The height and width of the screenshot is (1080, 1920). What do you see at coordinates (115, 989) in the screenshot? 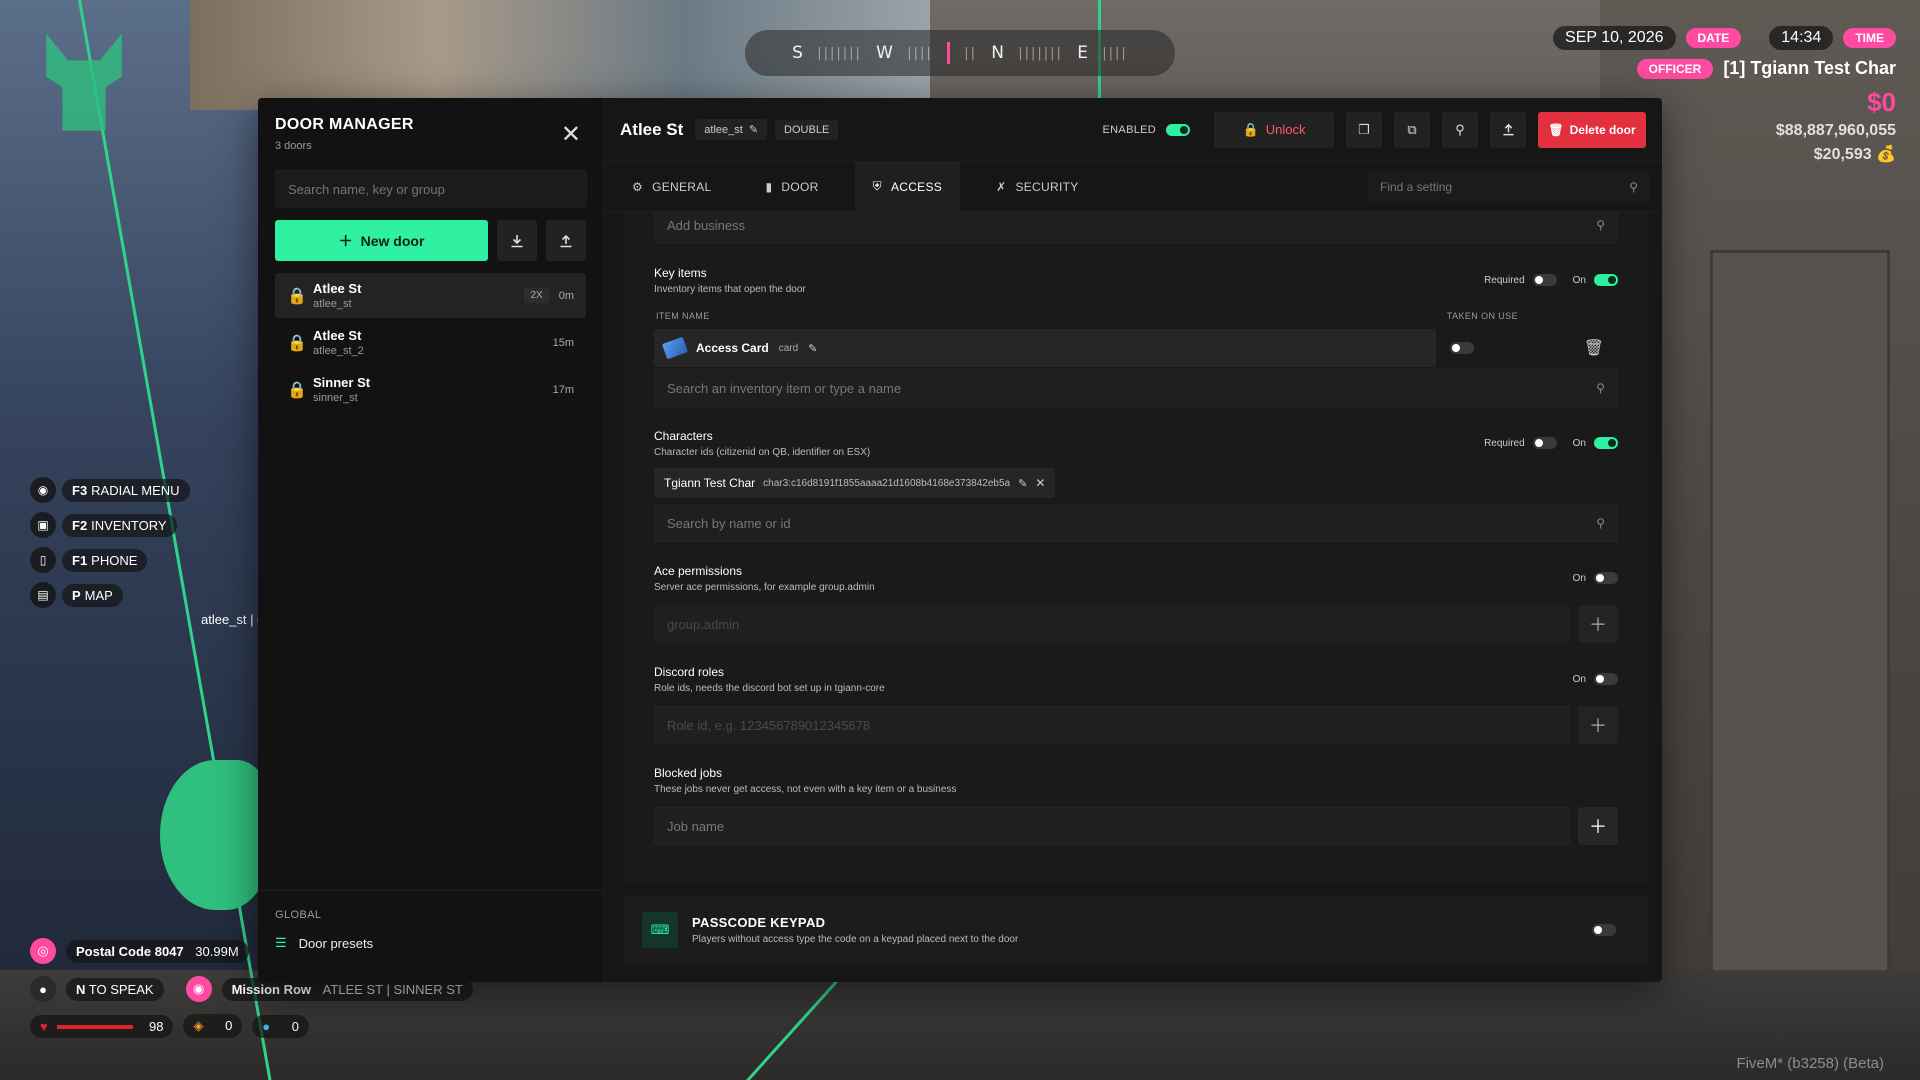
I see `voice-pill: N TO SPEAK` at bounding box center [115, 989].